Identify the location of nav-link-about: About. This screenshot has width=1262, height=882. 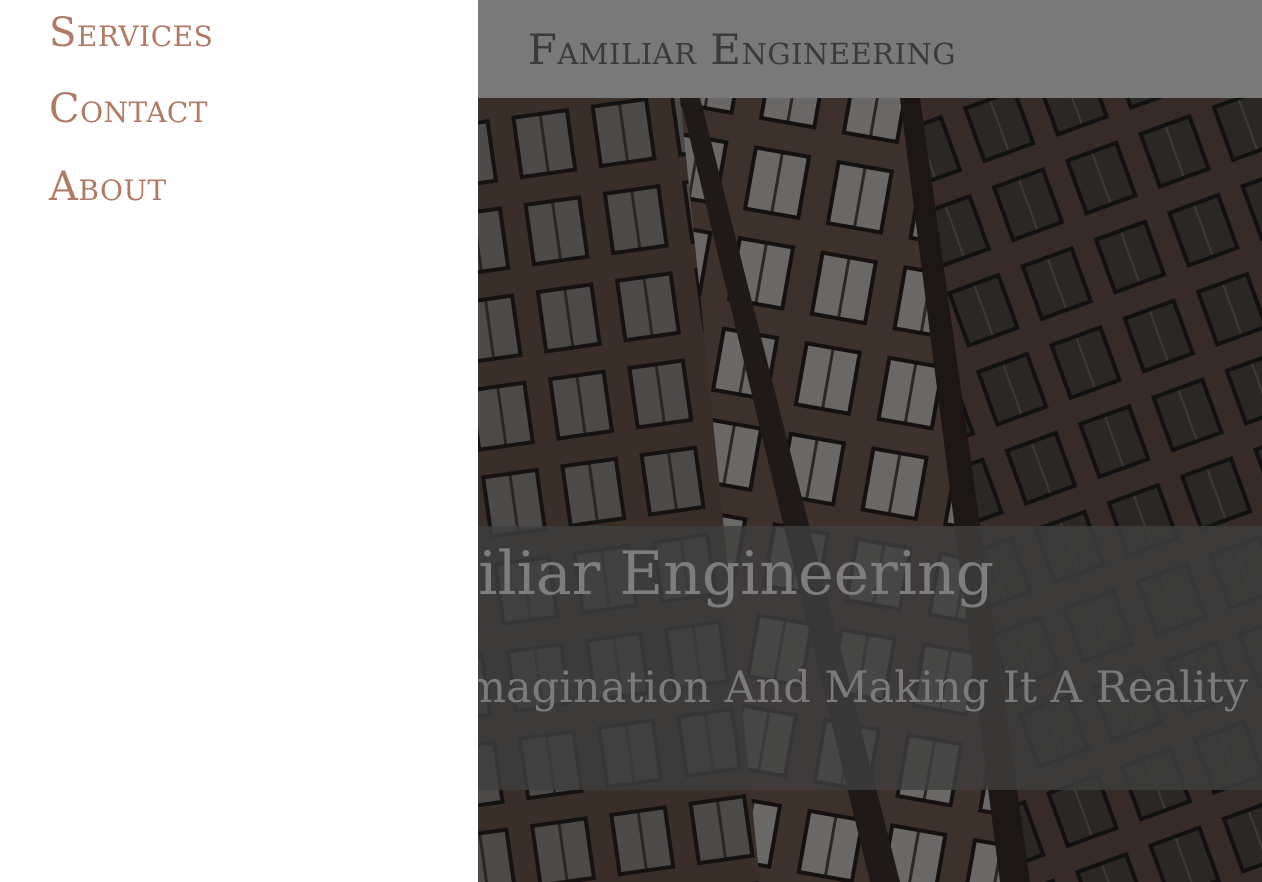
(108, 187).